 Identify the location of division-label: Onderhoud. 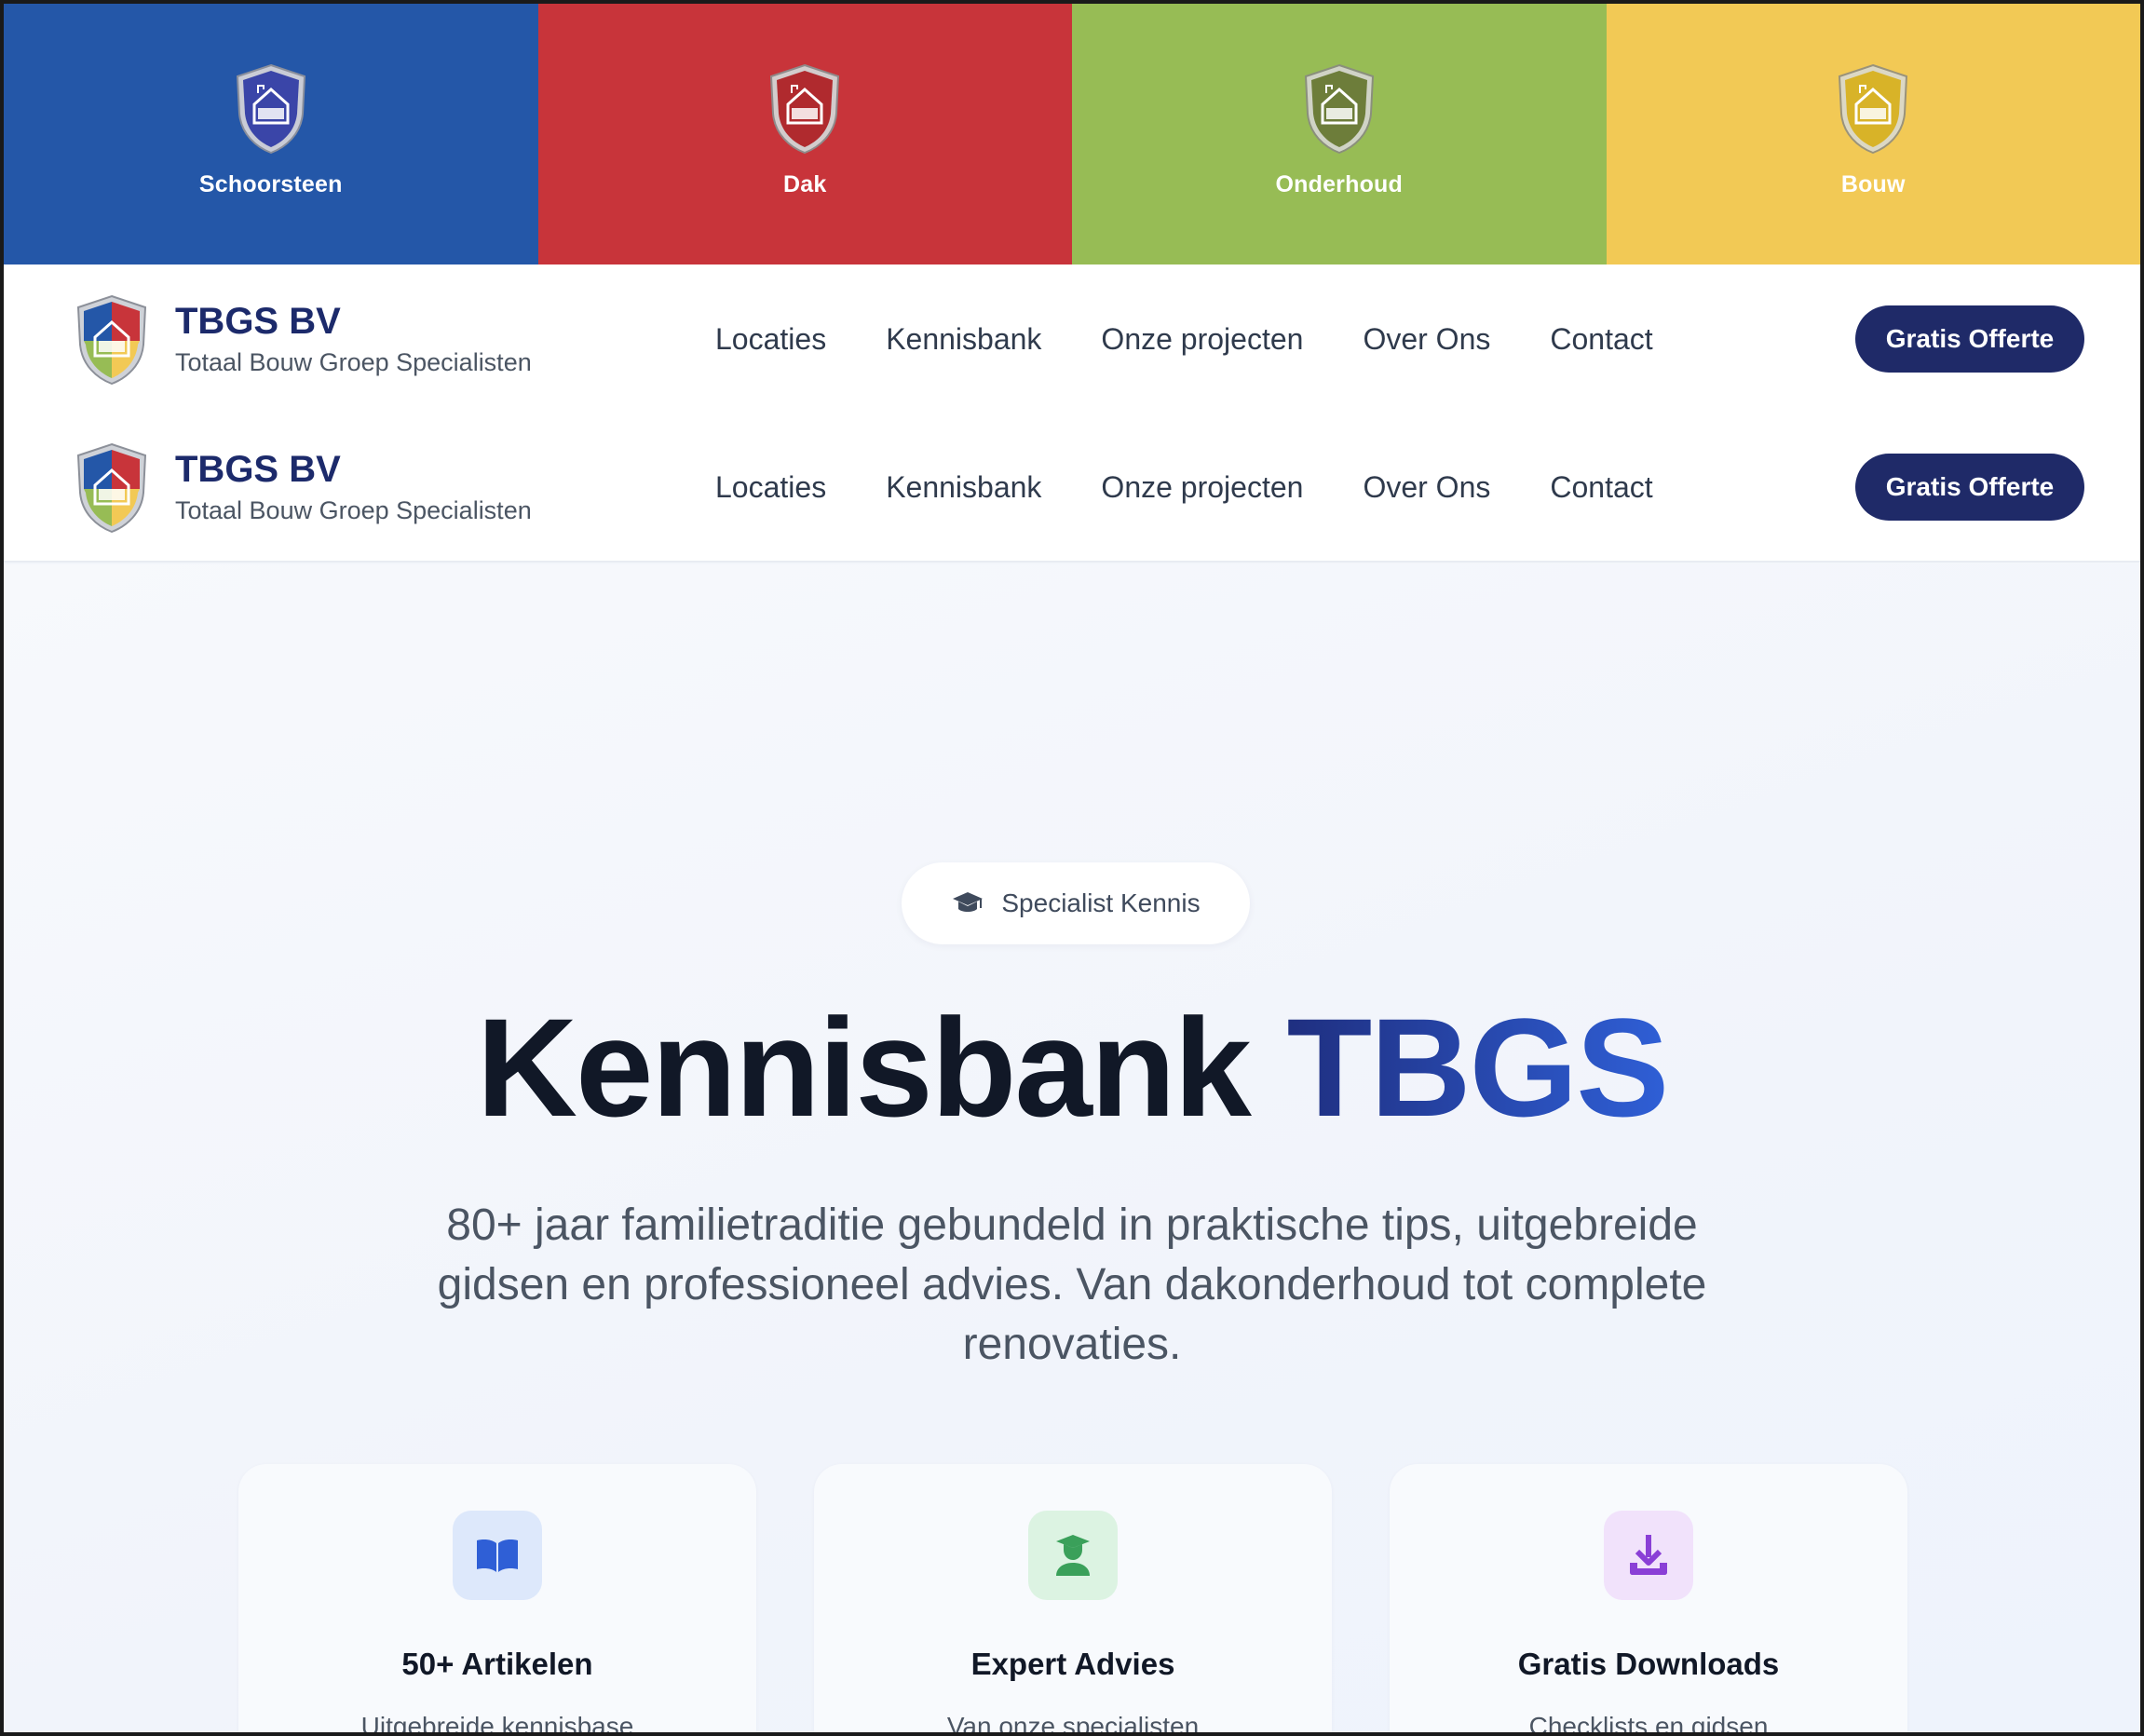
(1339, 184).